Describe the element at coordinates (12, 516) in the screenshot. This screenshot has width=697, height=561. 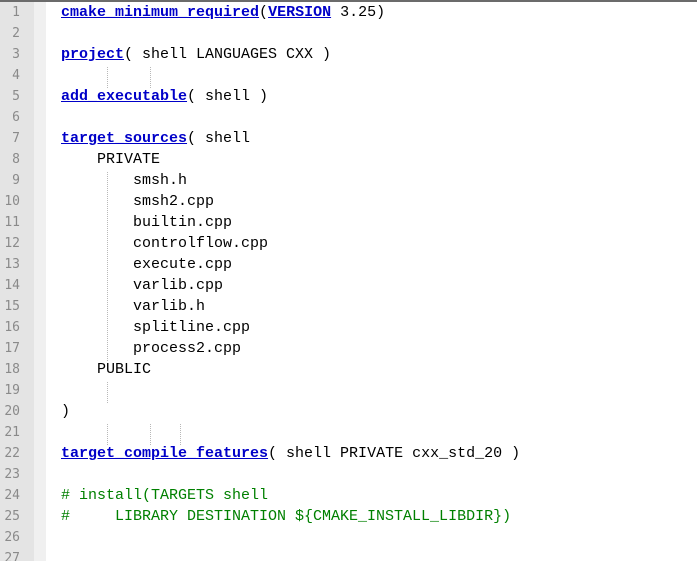
I see `line-number: 25` at that location.